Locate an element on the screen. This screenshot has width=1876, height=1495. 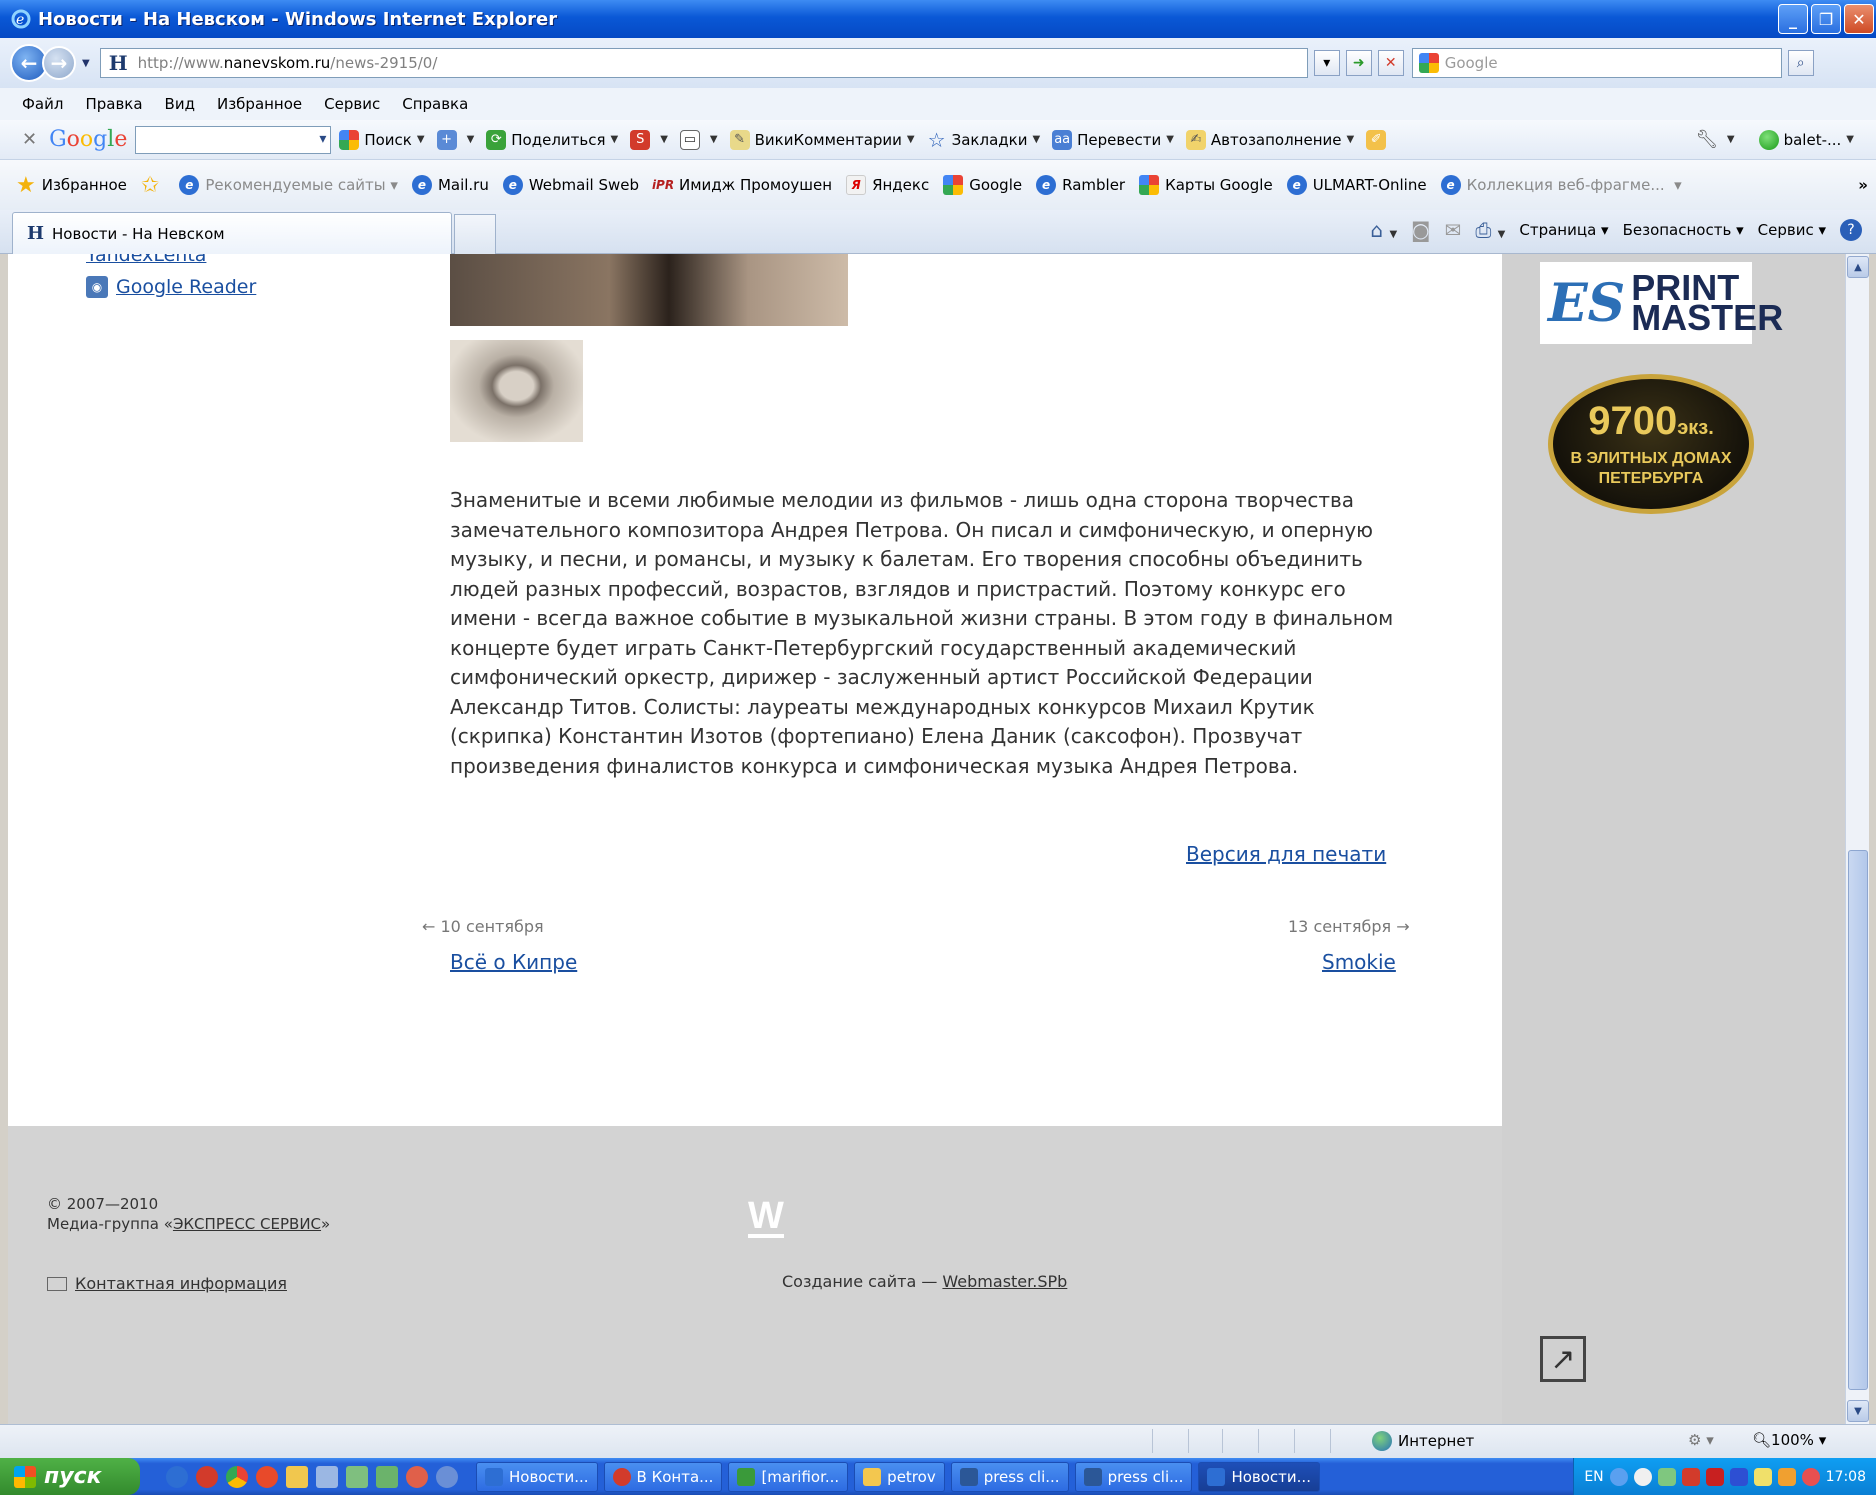
address-dropdown-icon: ▾ is located at coordinates (1326, 63).